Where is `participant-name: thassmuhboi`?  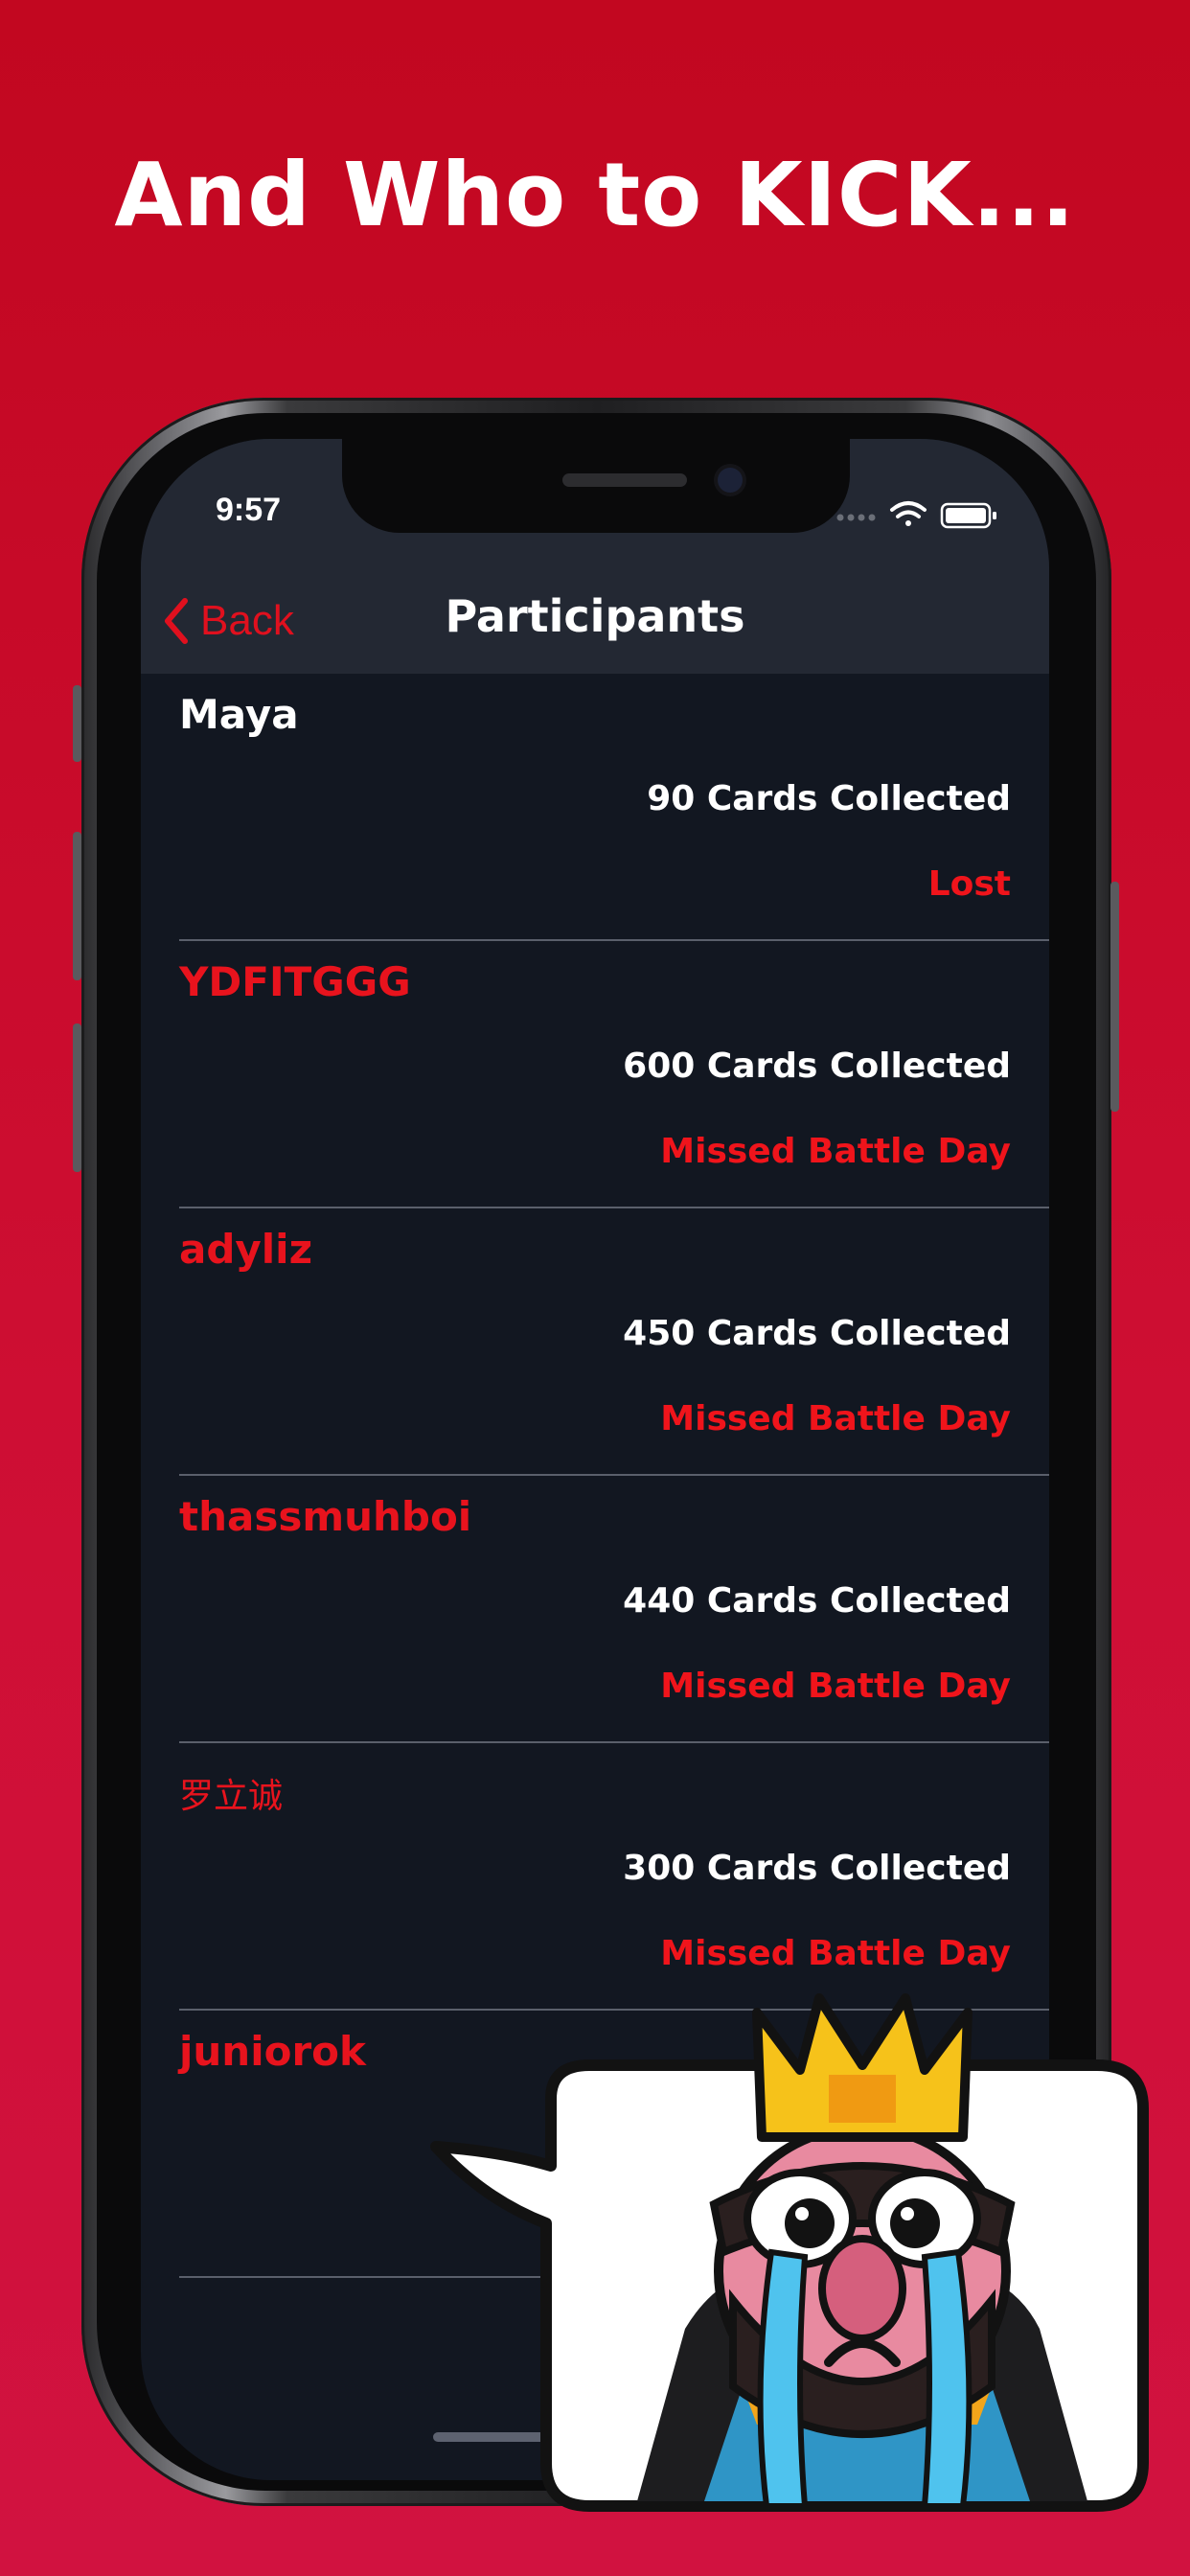 participant-name: thassmuhboi is located at coordinates (326, 1516).